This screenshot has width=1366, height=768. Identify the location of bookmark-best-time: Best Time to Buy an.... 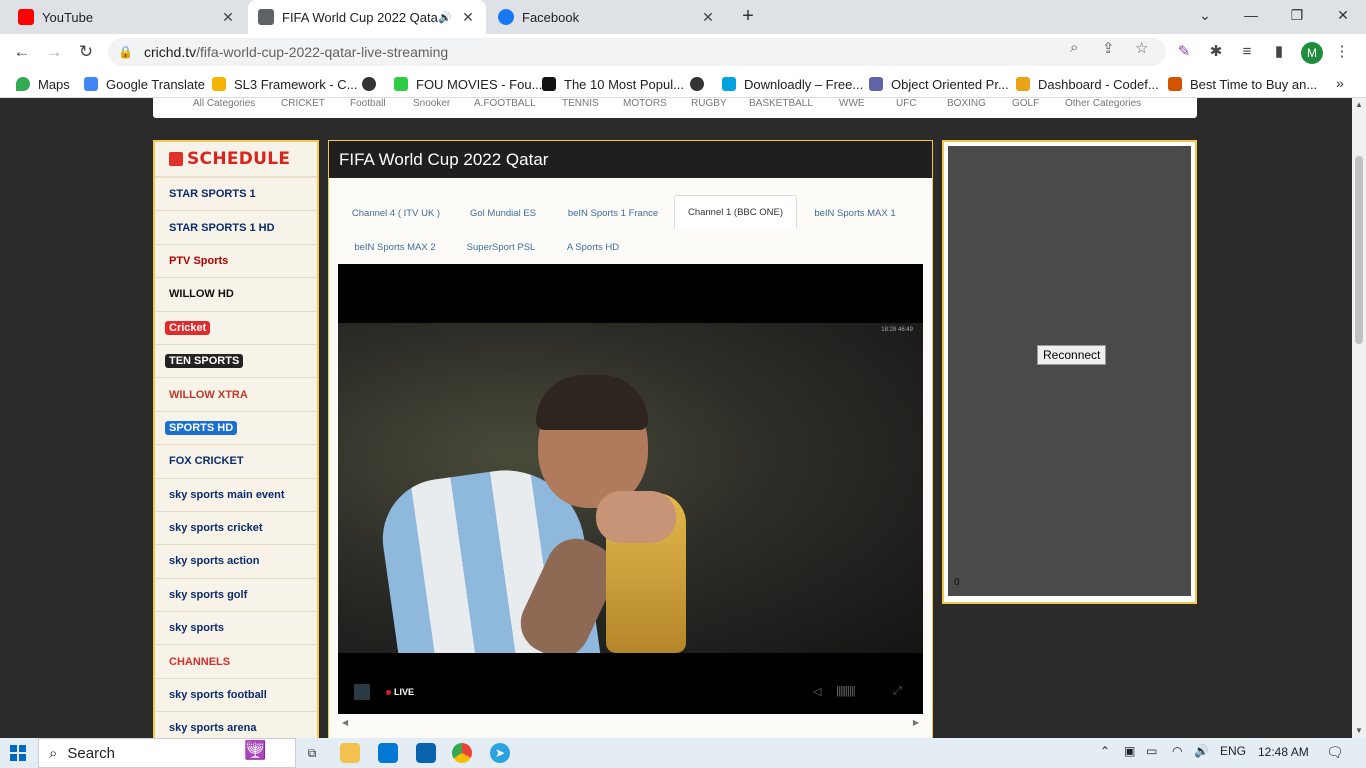
(1242, 84).